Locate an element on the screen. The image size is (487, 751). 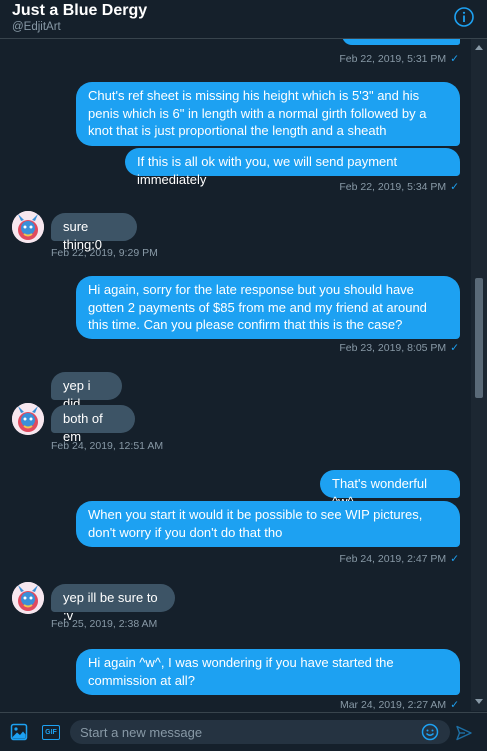
send-icon is located at coordinates (464, 733).